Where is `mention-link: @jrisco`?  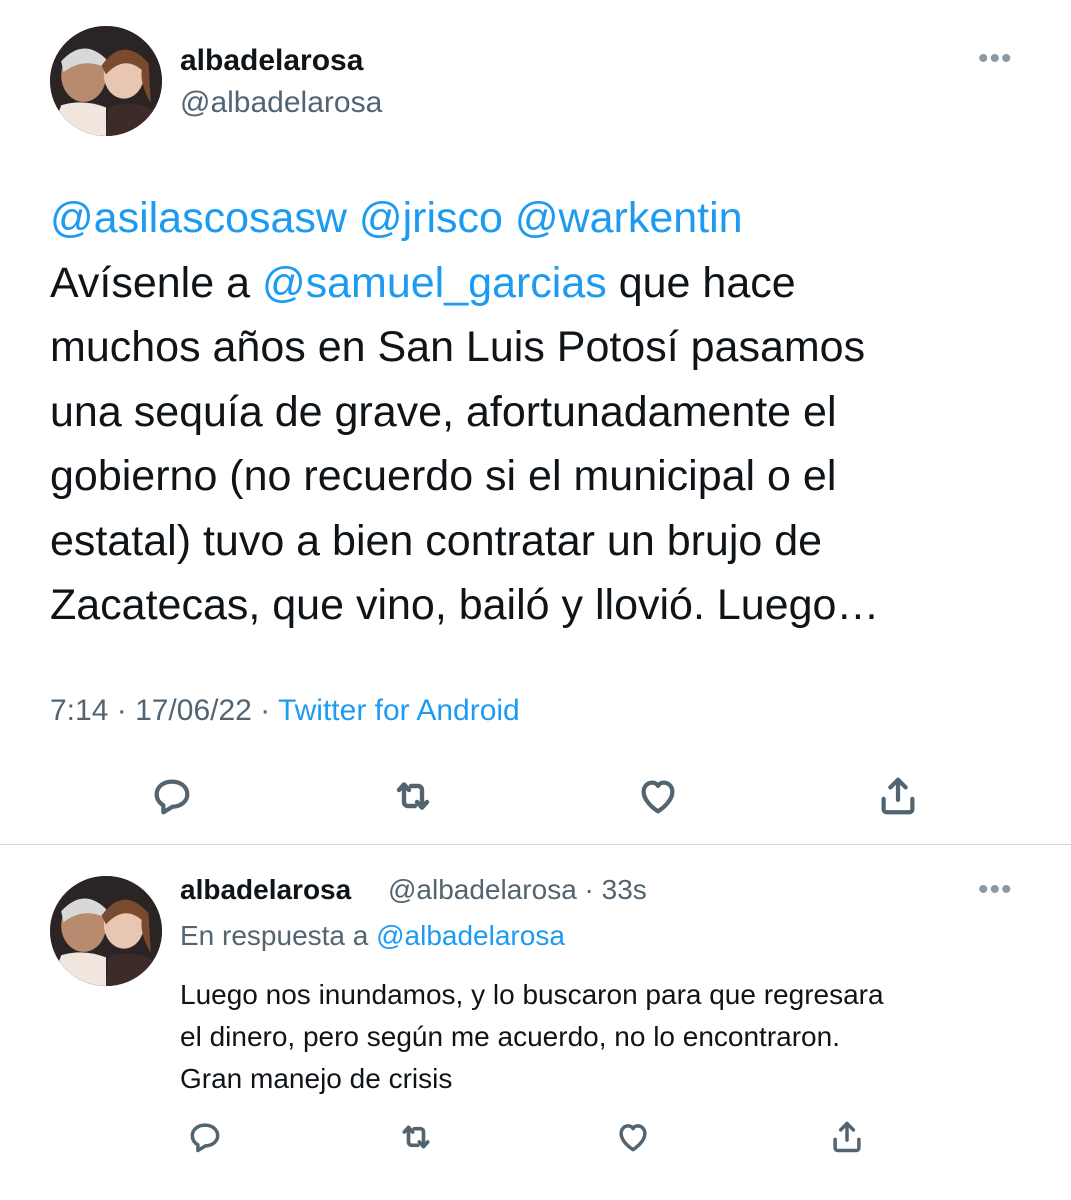 mention-link: @jrisco is located at coordinates (431, 218).